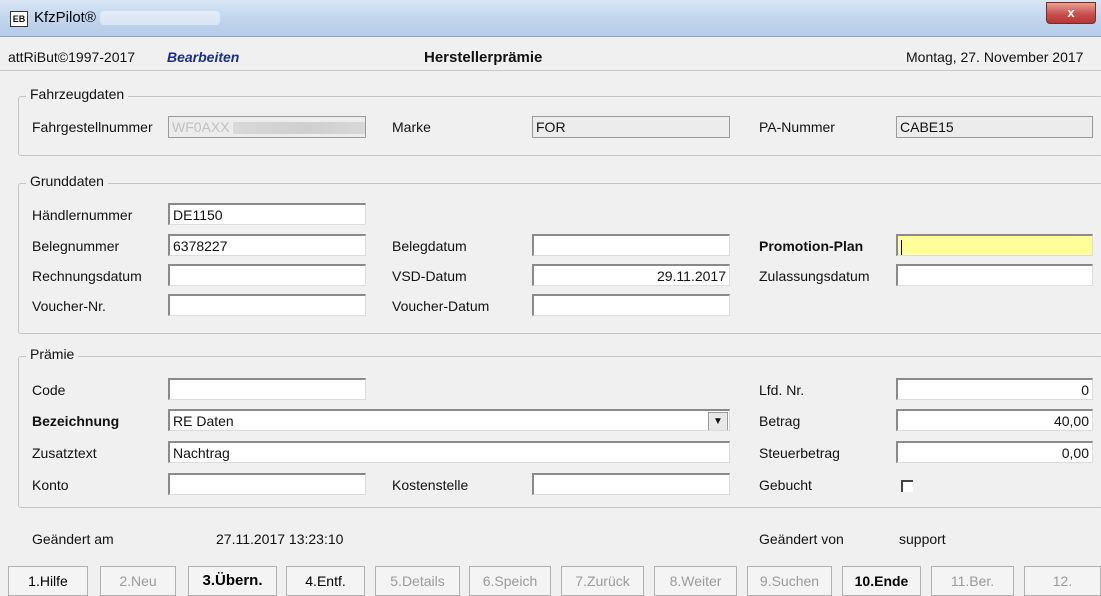 Image resolution: width=1101 pixels, height=596 pixels. I want to click on copyright-text: attRiBut©1997-2017, so click(72, 57).